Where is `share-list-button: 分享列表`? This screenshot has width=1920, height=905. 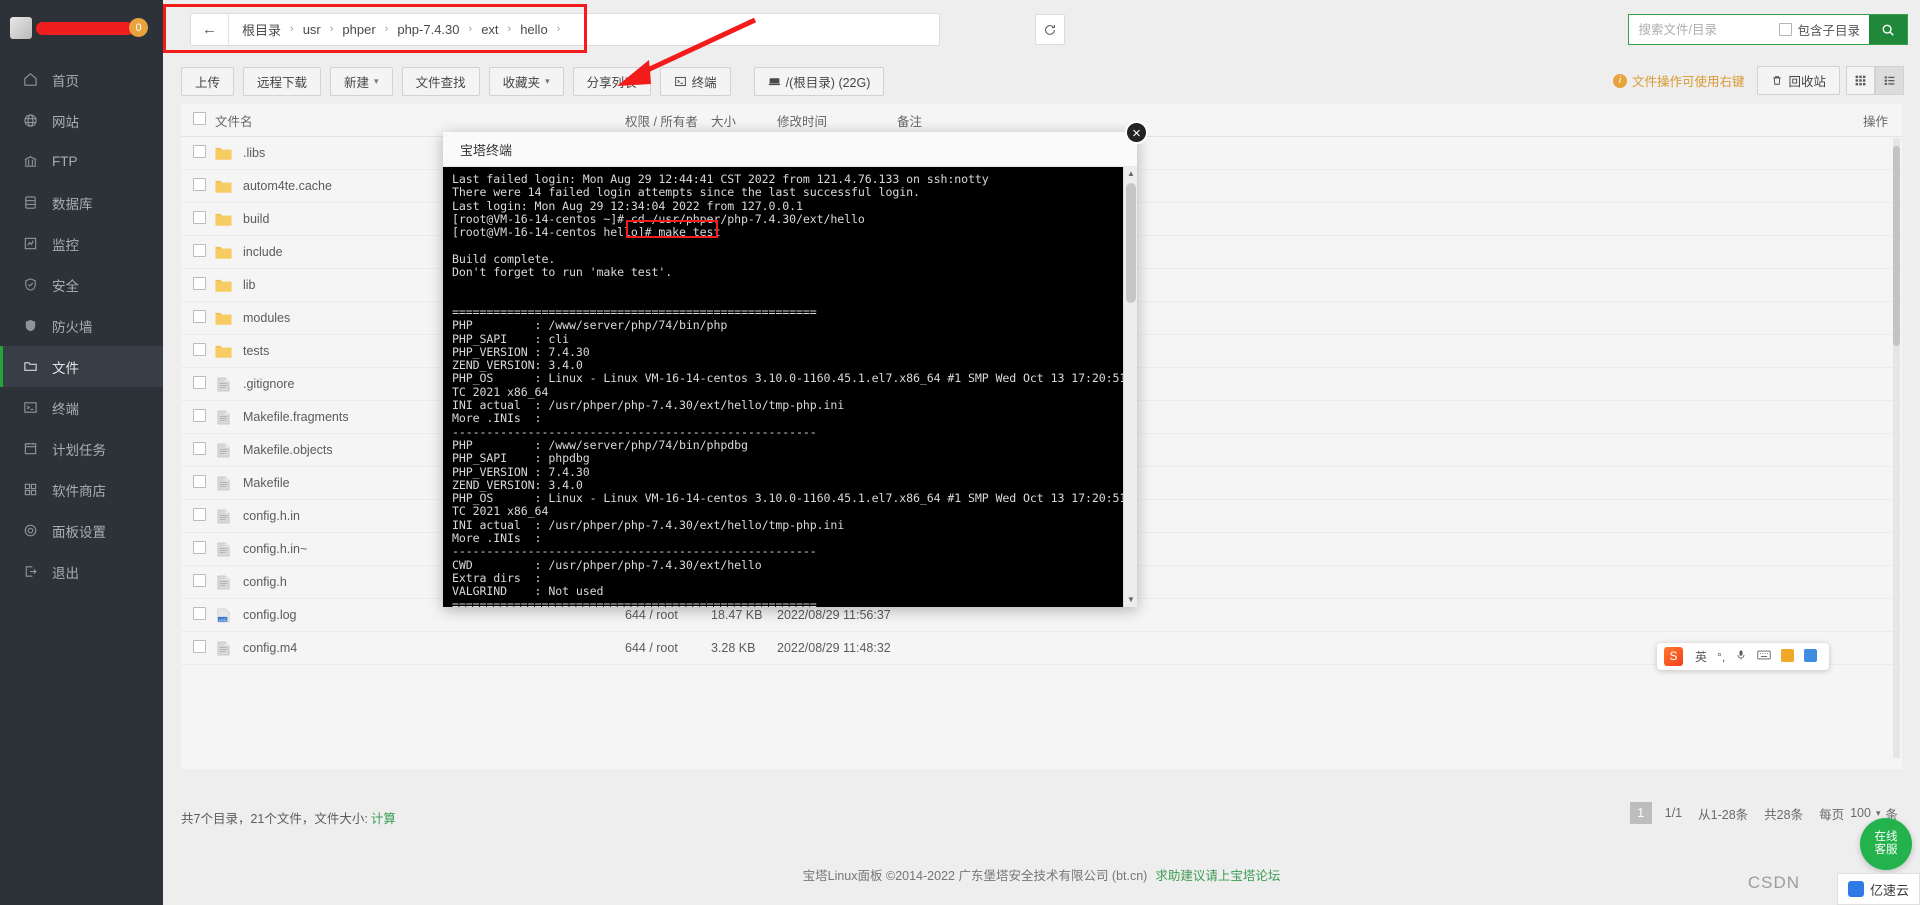
share-list-button: 分享列表 is located at coordinates (611, 81).